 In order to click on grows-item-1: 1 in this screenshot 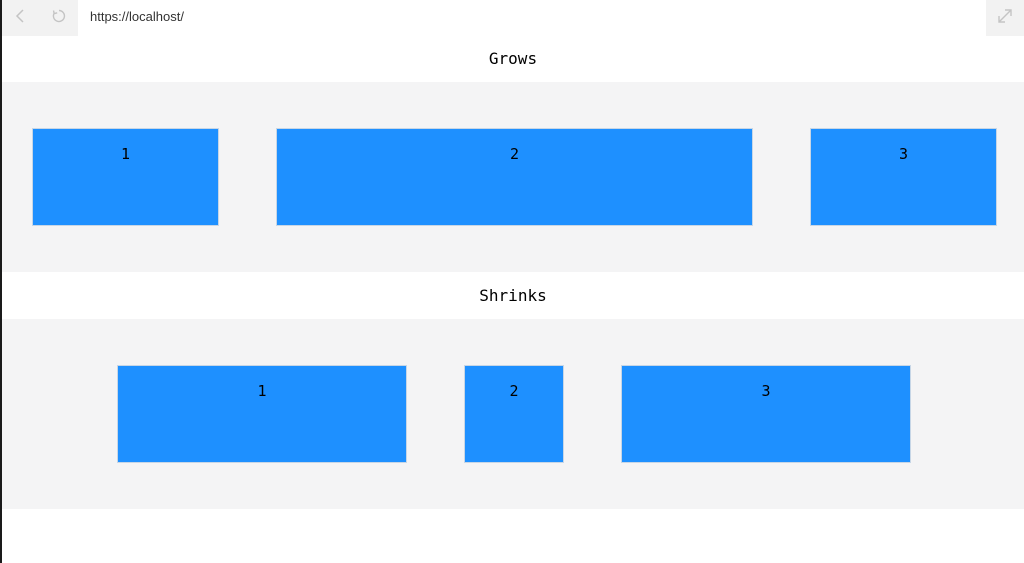, I will do `click(125, 177)`.